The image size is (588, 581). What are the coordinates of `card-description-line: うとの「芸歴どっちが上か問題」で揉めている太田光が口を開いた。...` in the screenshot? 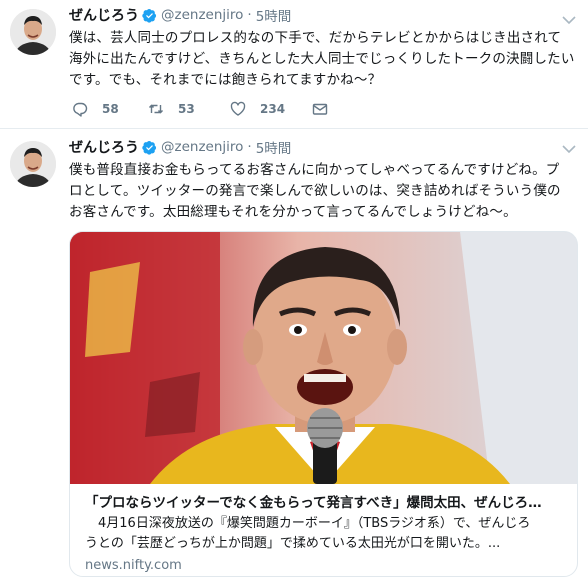 It's located at (293, 543).